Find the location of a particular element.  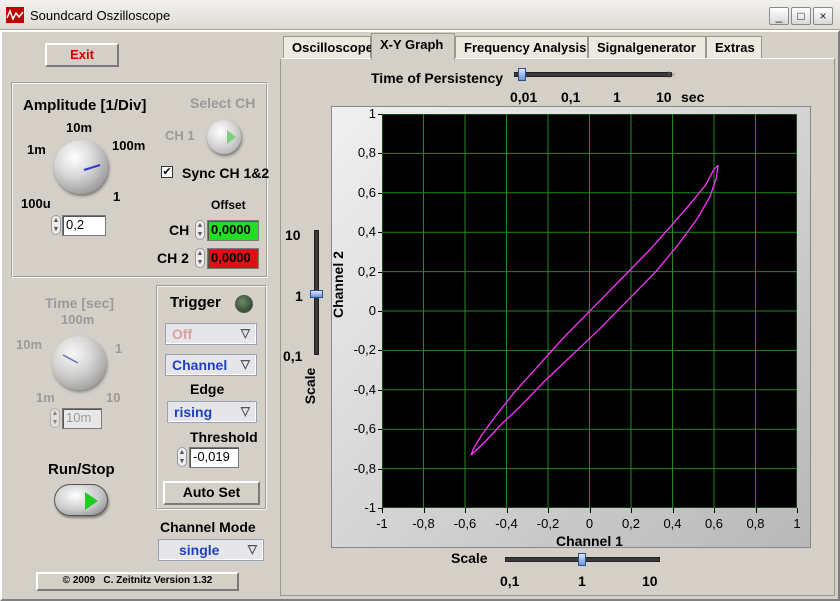

trigger-edge-value: rising is located at coordinates (193, 412).